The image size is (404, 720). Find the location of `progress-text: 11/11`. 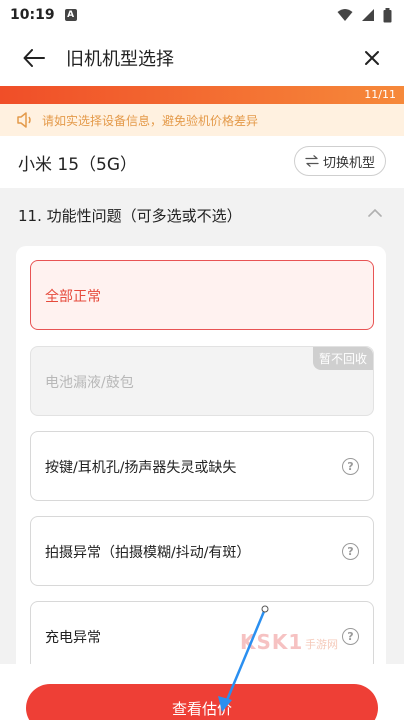

progress-text: 11/11 is located at coordinates (380, 94).